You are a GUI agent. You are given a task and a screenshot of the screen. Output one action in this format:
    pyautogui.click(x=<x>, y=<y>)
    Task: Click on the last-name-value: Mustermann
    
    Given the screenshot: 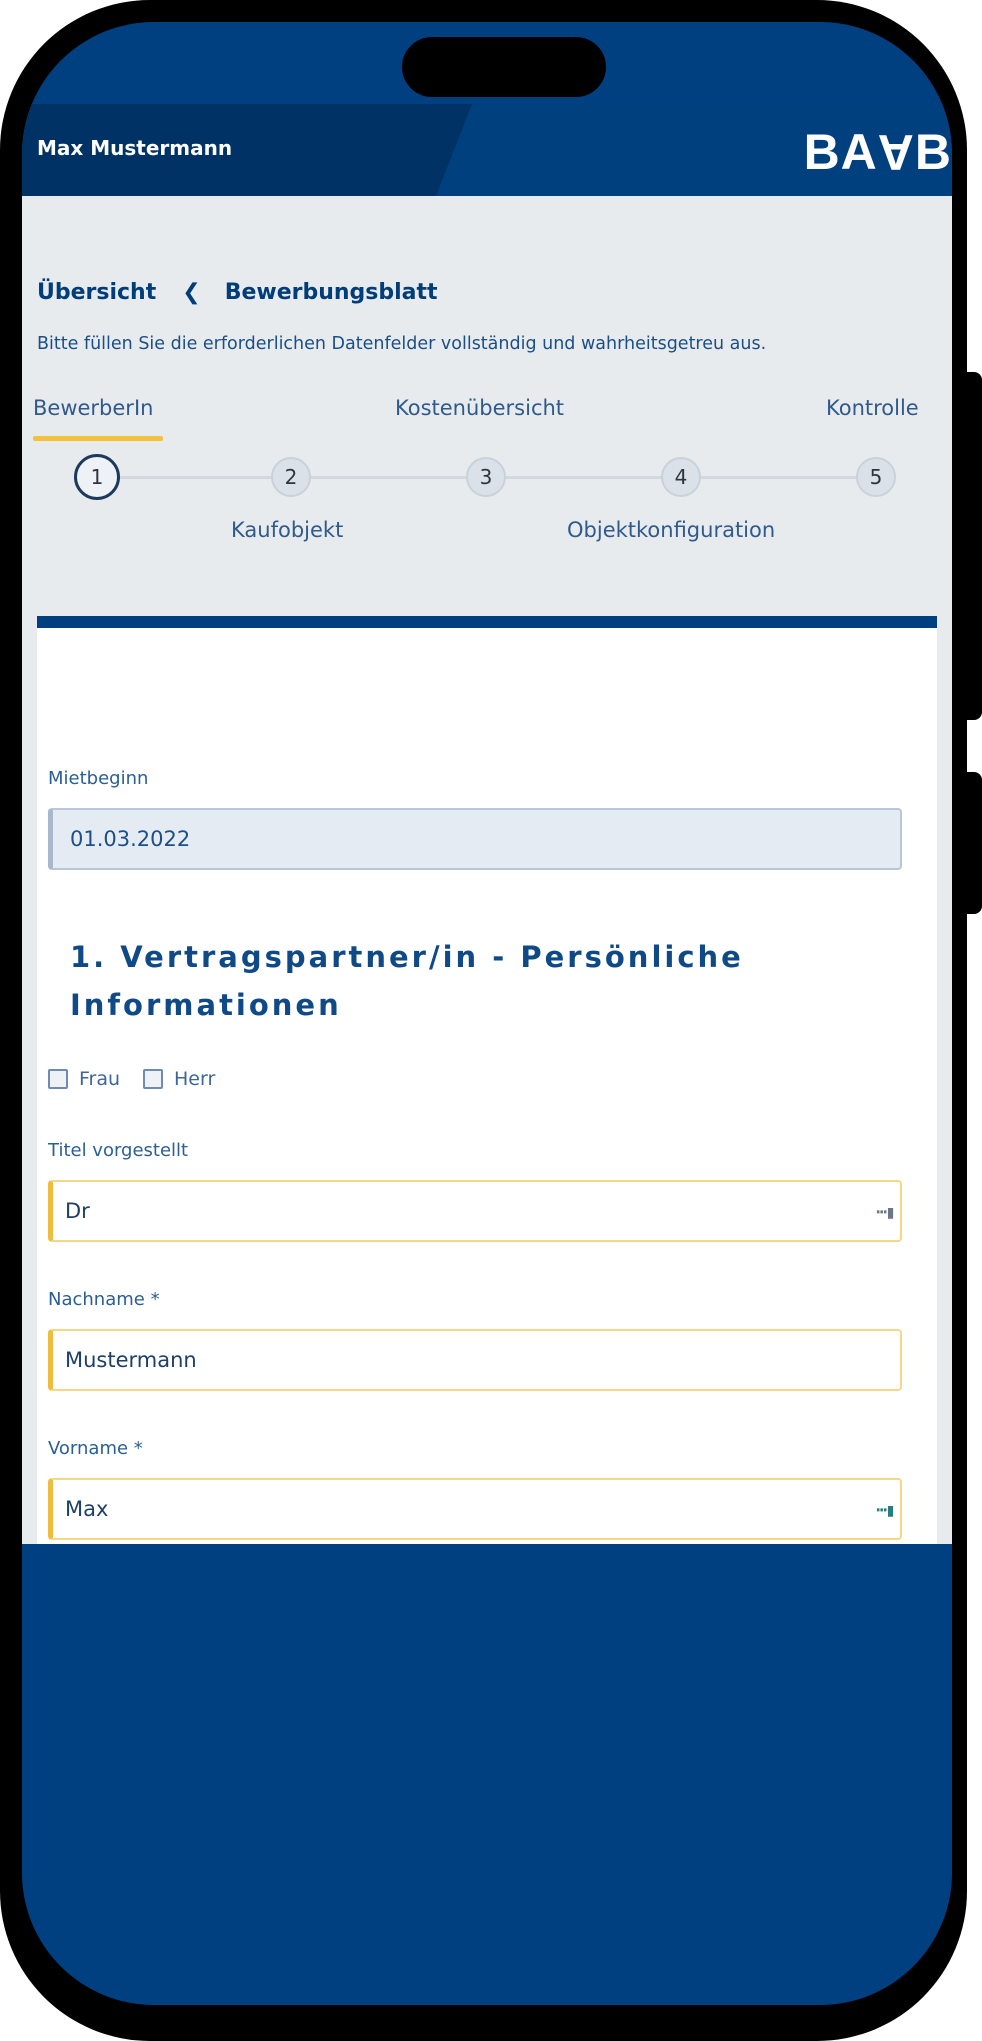 What is the action you would take?
    pyautogui.click(x=131, y=1360)
    